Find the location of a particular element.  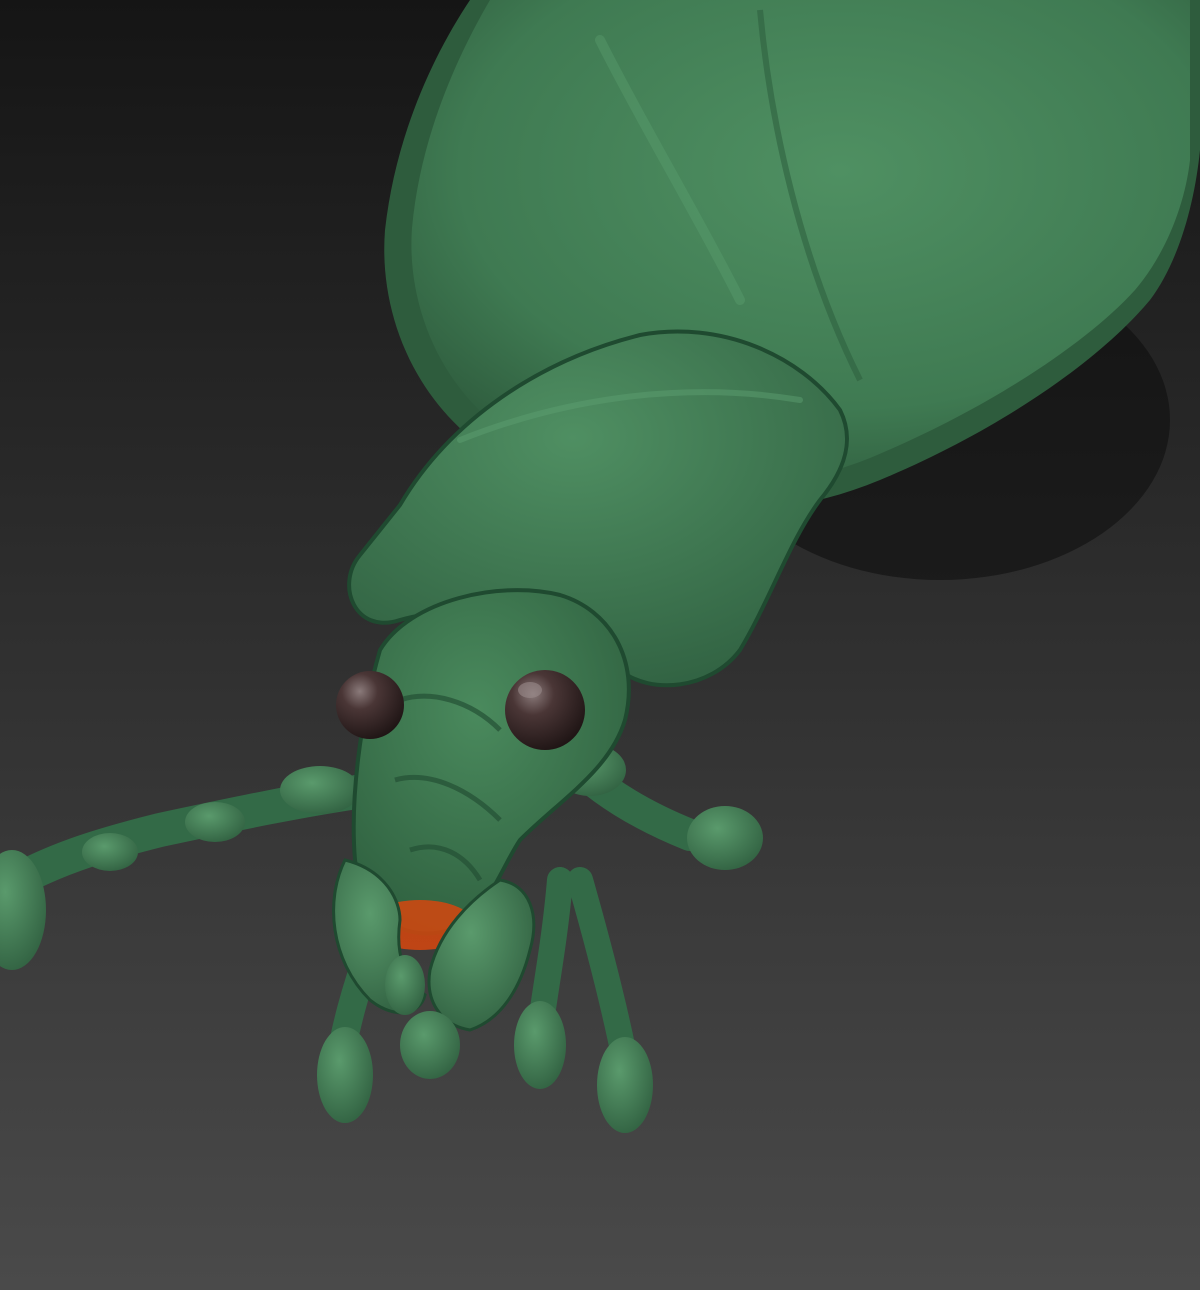

eye-left is located at coordinates (370, 705).